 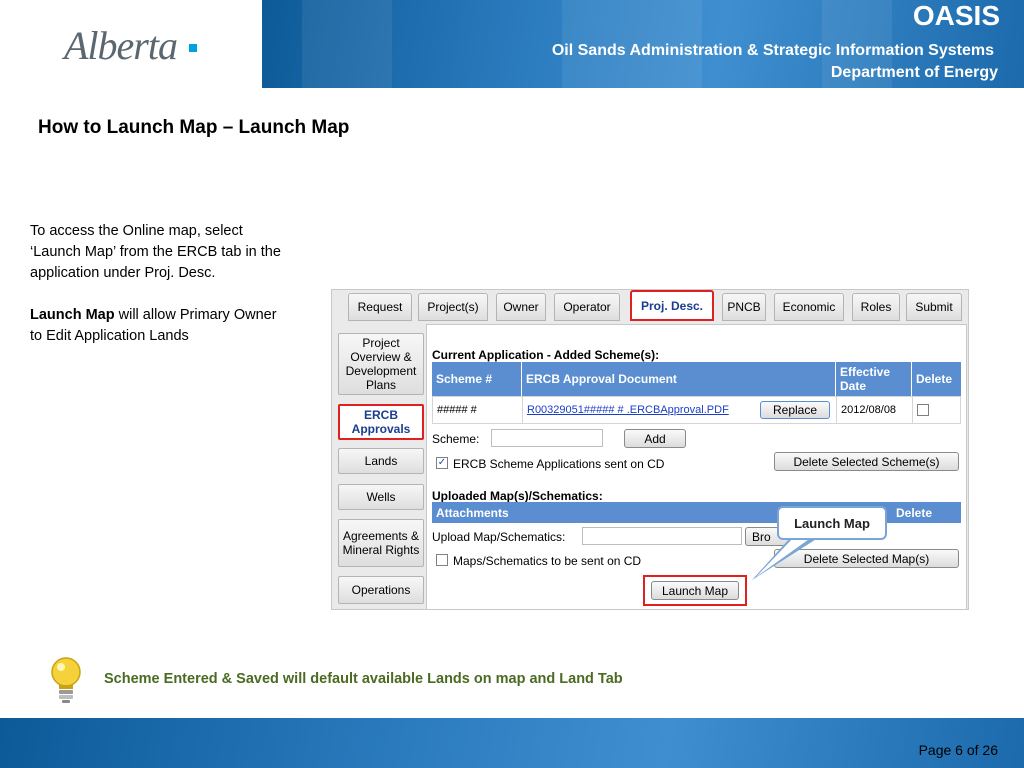 What do you see at coordinates (121, 45) in the screenshot?
I see `alberta-logo: Alberta` at bounding box center [121, 45].